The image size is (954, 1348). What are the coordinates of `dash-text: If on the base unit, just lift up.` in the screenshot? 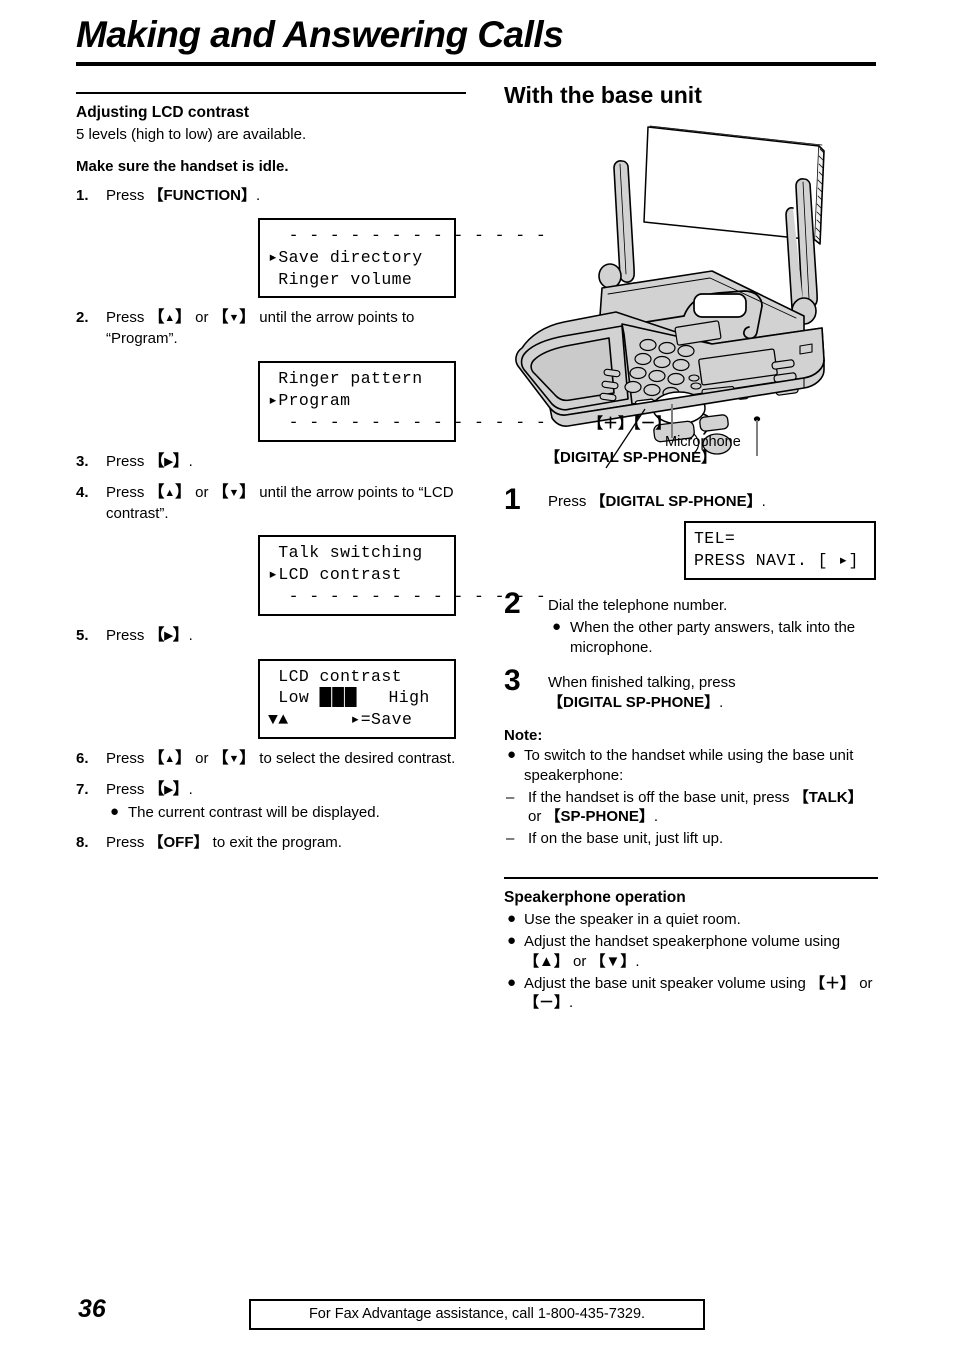 It's located at (626, 839).